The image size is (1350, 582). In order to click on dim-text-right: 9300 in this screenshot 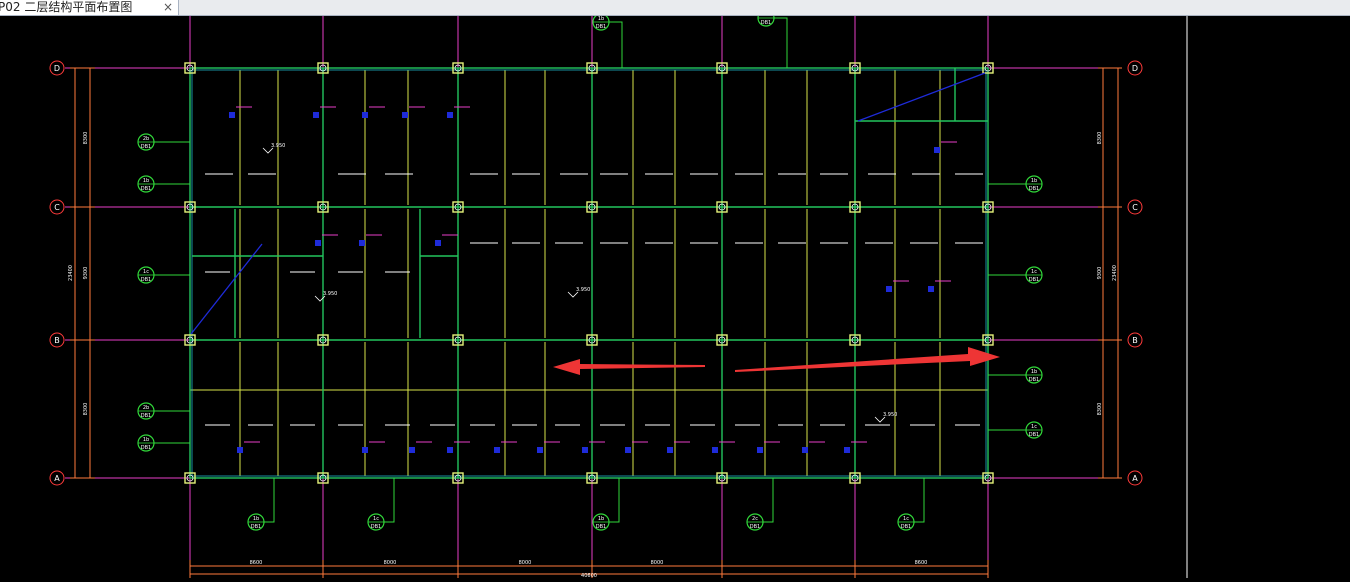, I will do `click(1100, 273)`.